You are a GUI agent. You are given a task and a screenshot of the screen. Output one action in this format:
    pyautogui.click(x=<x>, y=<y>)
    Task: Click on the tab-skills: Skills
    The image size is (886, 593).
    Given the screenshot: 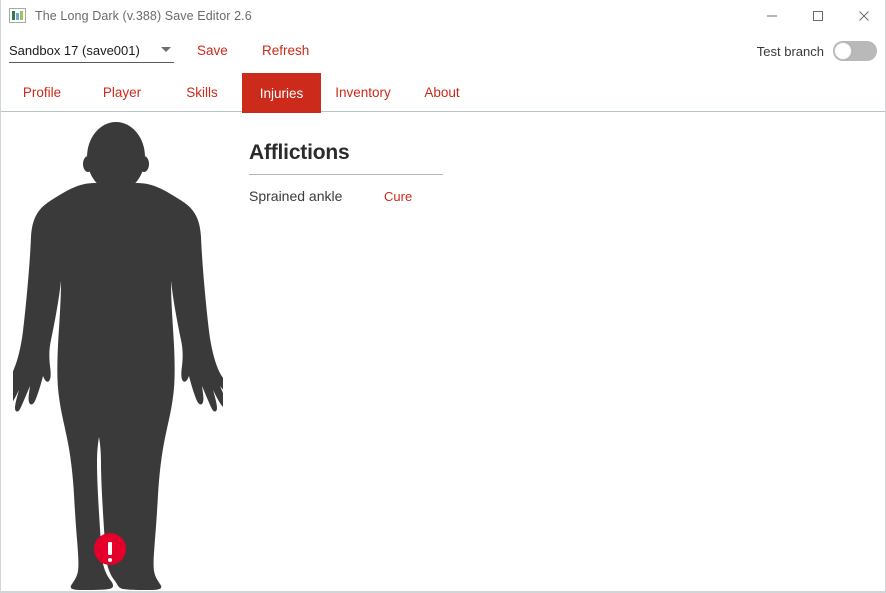 What is the action you would take?
    pyautogui.click(x=202, y=92)
    